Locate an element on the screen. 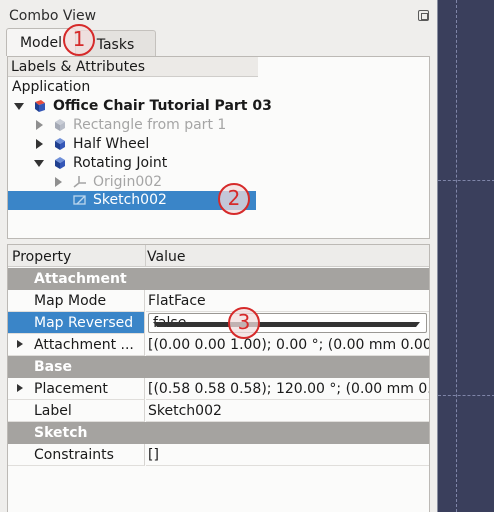 This screenshot has width=494, height=512. annotation-marker-2: 2 is located at coordinates (234, 199).